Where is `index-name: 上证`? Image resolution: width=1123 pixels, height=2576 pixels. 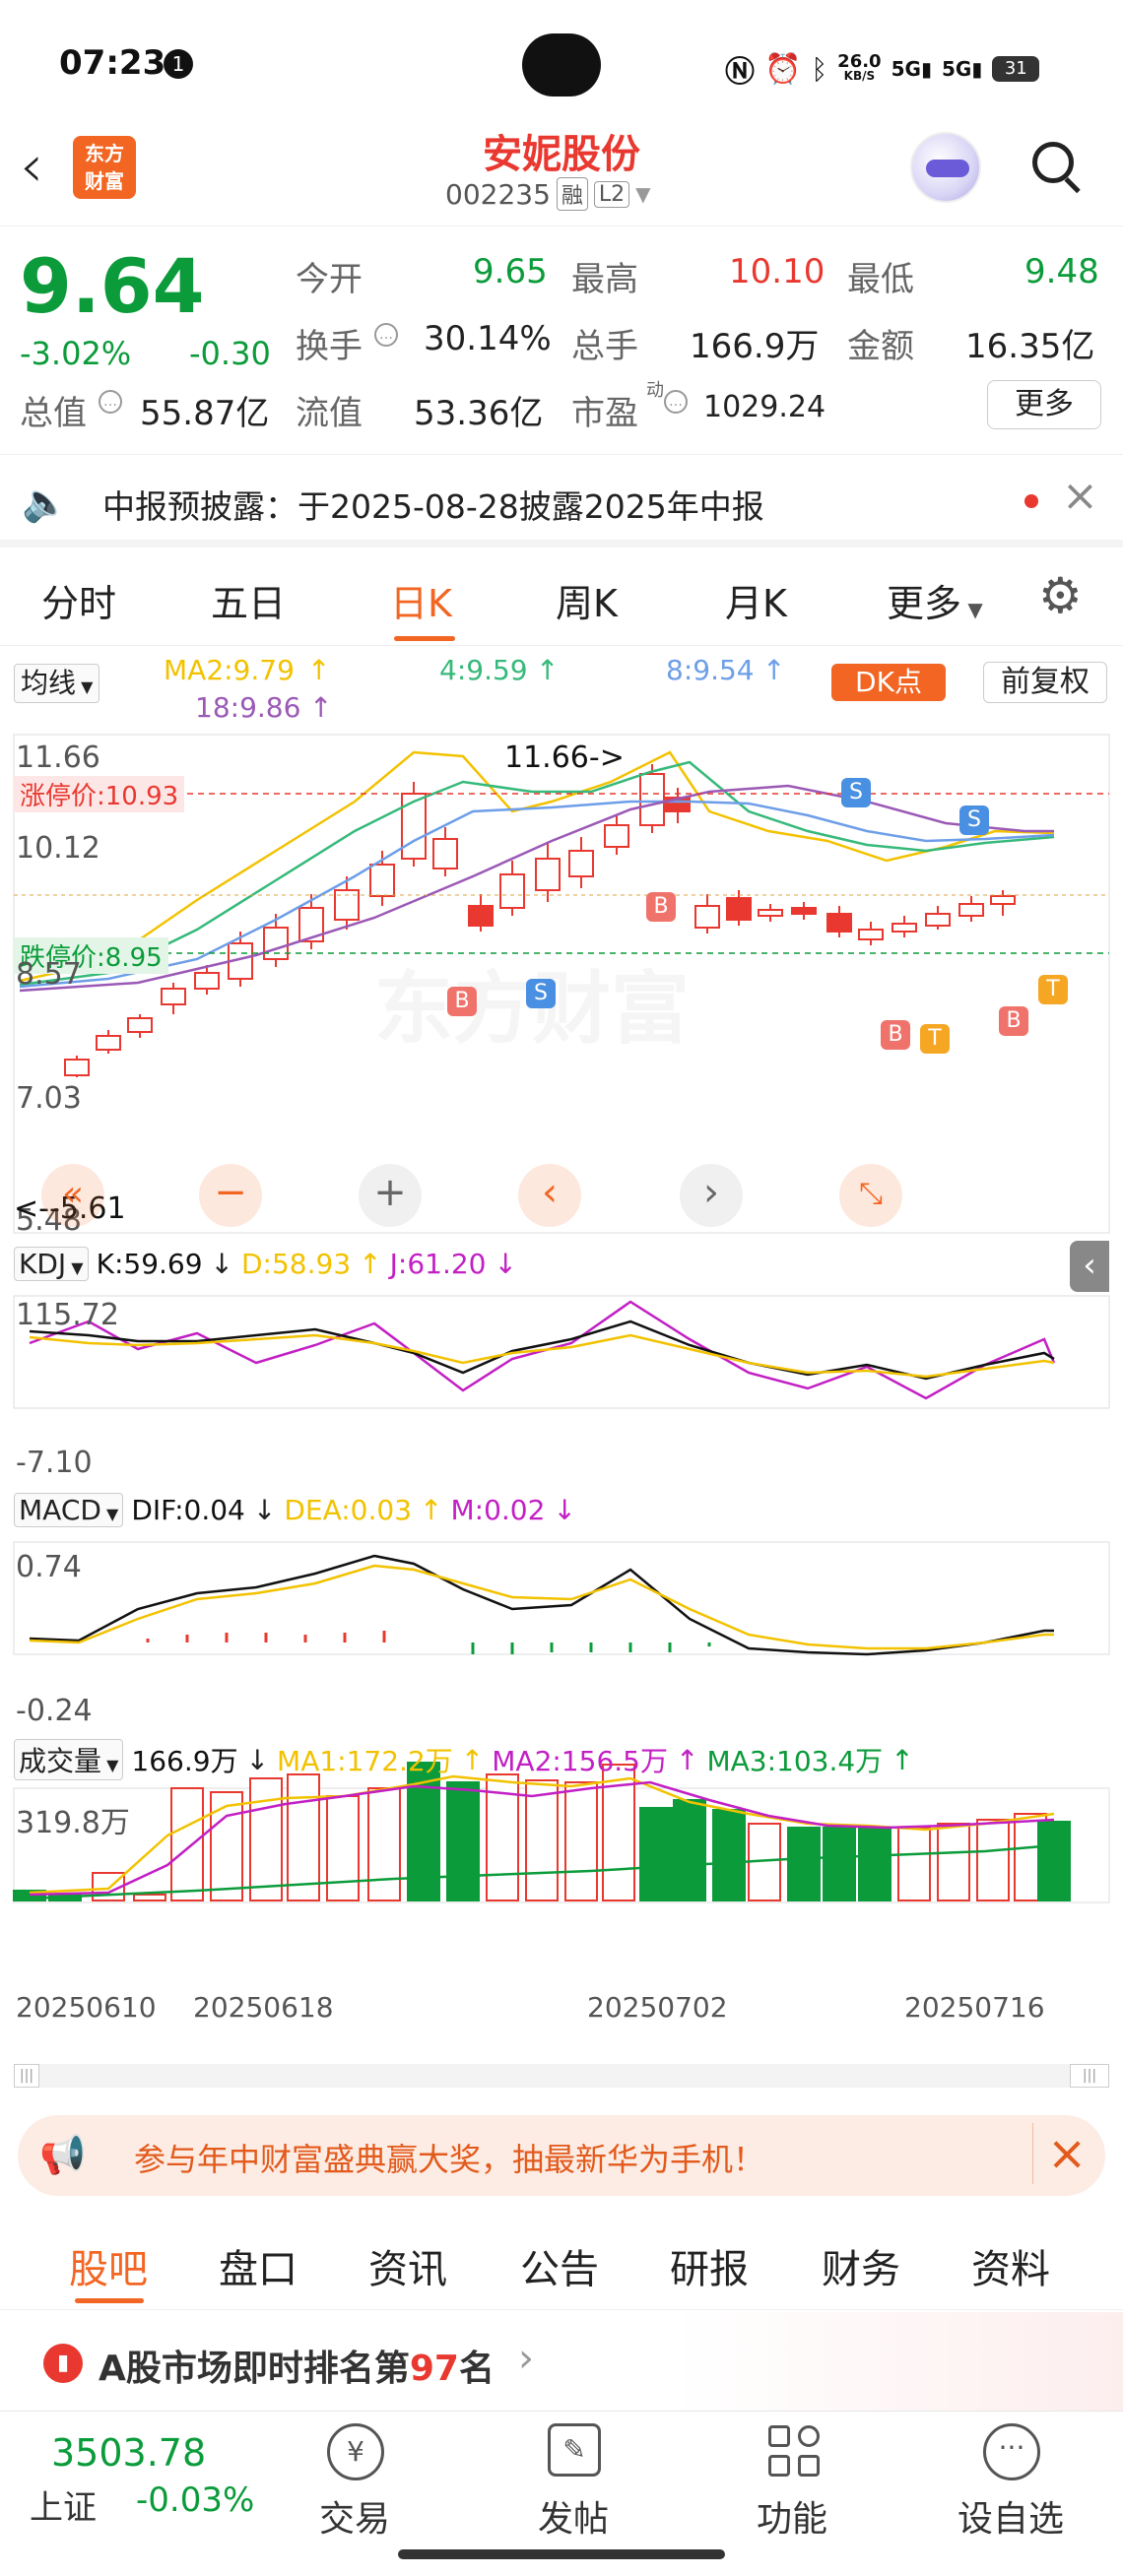
index-name: 上证 is located at coordinates (63, 2508).